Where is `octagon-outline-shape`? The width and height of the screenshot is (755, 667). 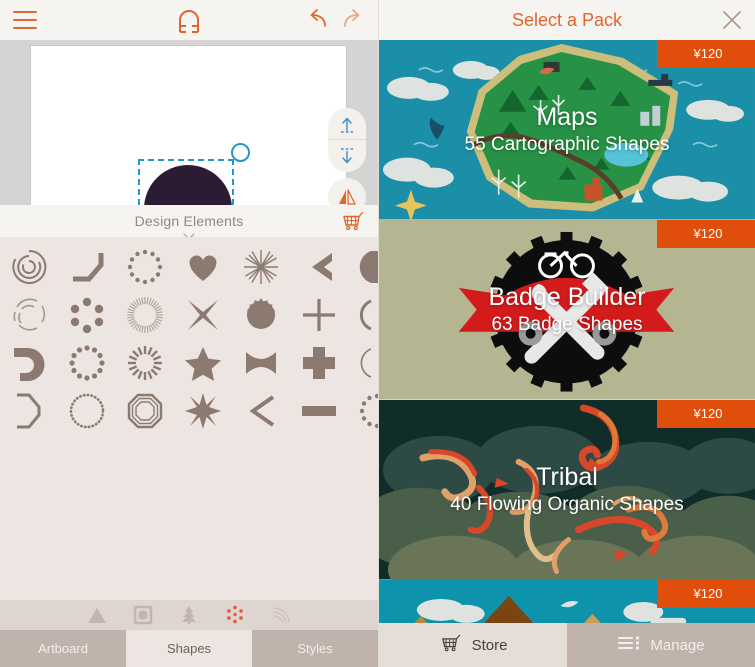 octagon-outline-shape is located at coordinates (145, 411).